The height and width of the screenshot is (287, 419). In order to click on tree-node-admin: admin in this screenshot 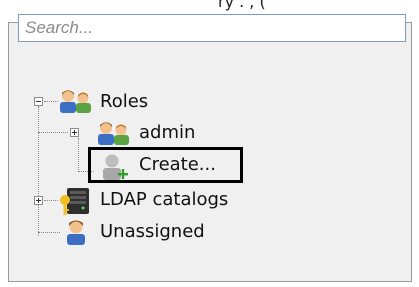, I will do `click(167, 133)`.